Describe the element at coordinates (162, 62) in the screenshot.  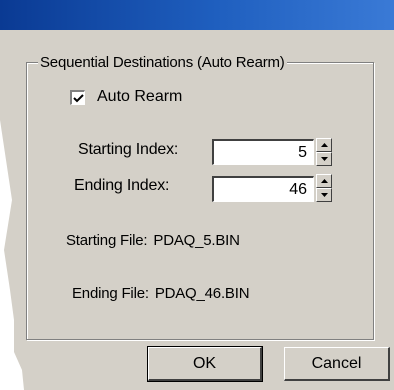
I see `groupbox-title: Sequential Destinations (Auto Rearm)` at that location.